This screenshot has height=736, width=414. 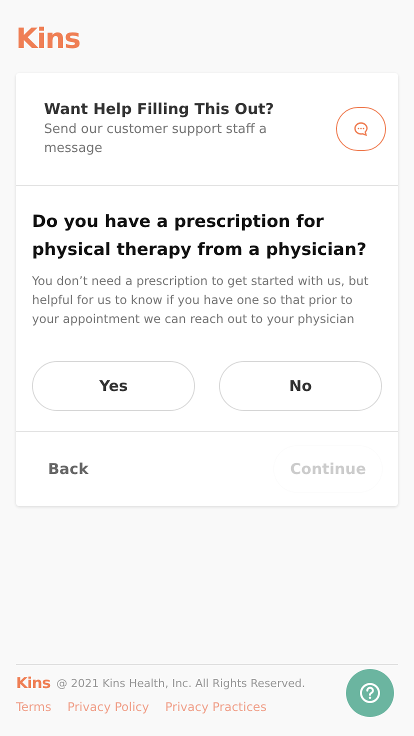 What do you see at coordinates (34, 707) in the screenshot?
I see `footer-link: Terms` at bounding box center [34, 707].